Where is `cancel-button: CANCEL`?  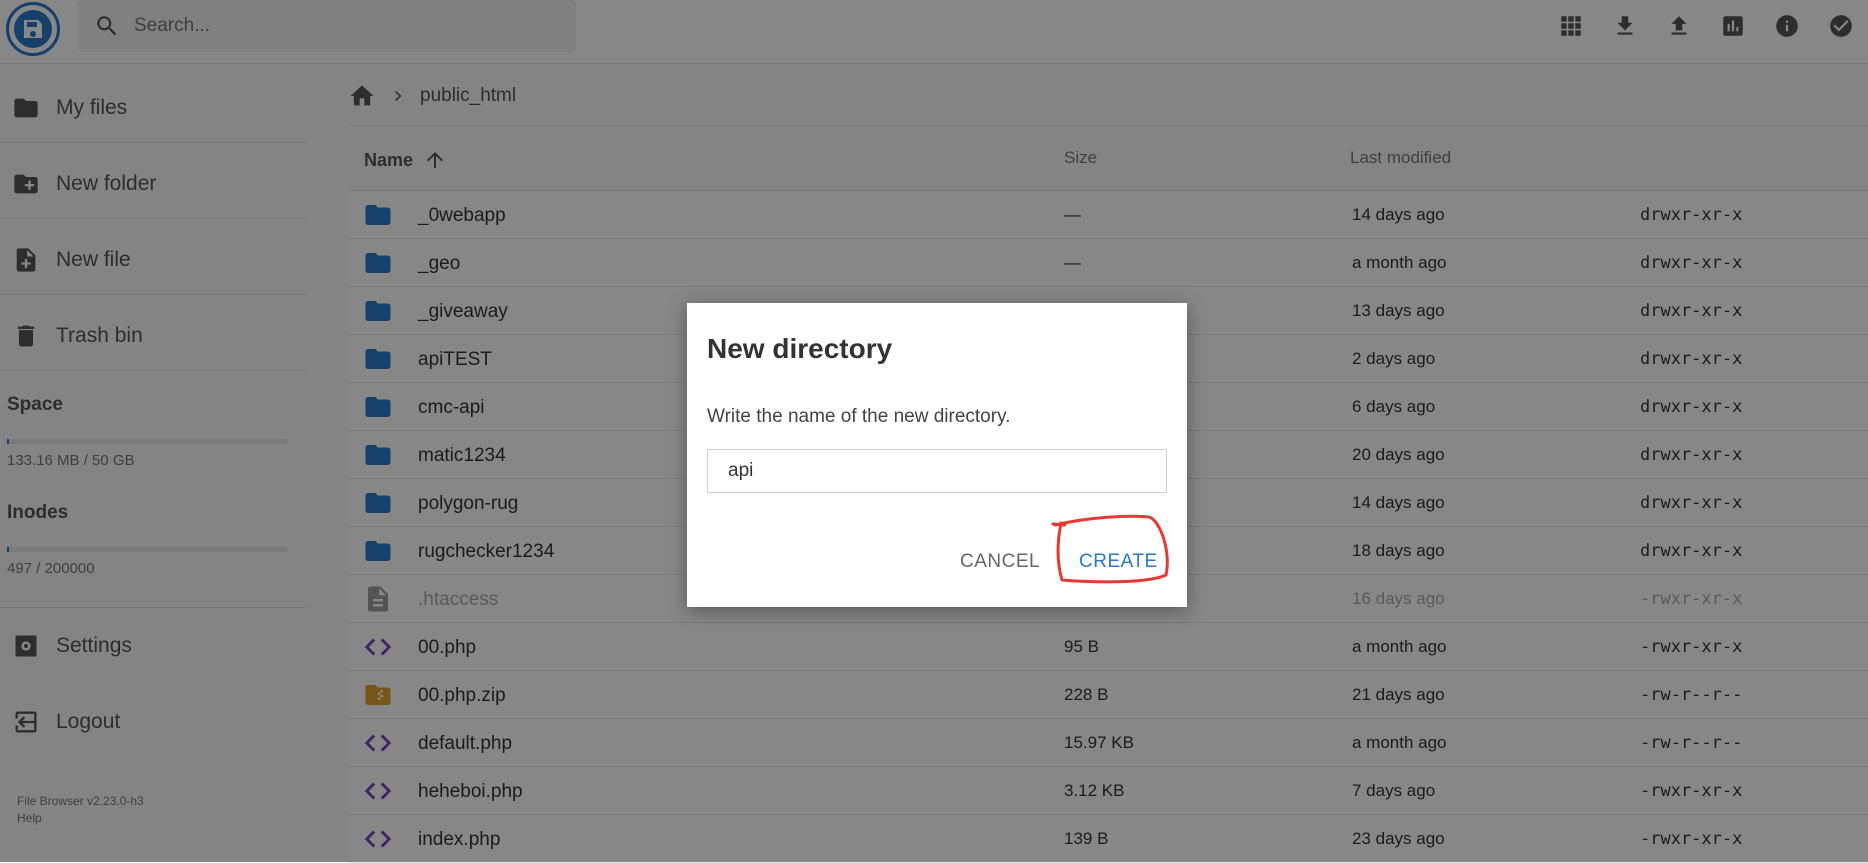 cancel-button: CANCEL is located at coordinates (1000, 562).